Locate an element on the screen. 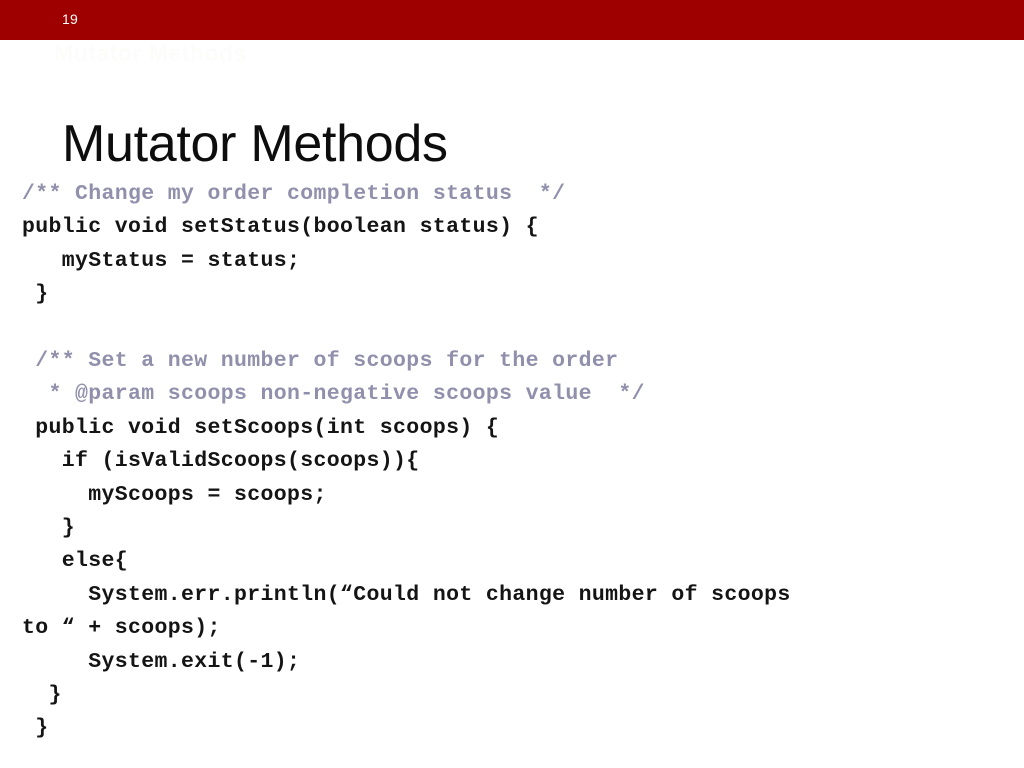 The width and height of the screenshot is (1024, 768). top-banner is located at coordinates (512, 20).